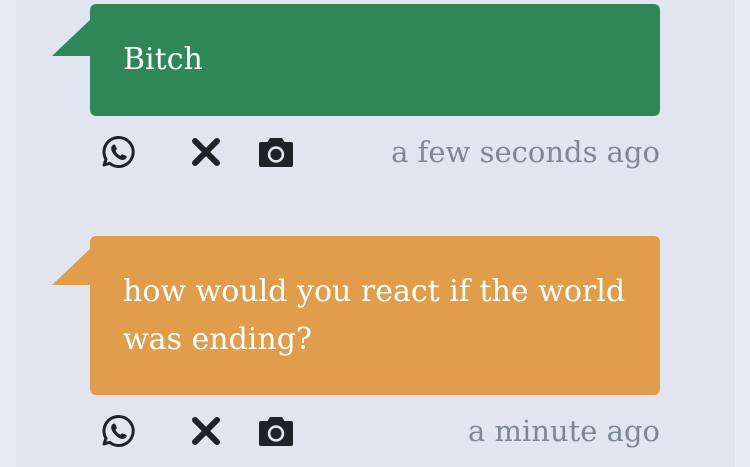 This screenshot has width=750, height=467. Describe the element at coordinates (380, 433) in the screenshot. I see `message-actions: a minute ago` at that location.